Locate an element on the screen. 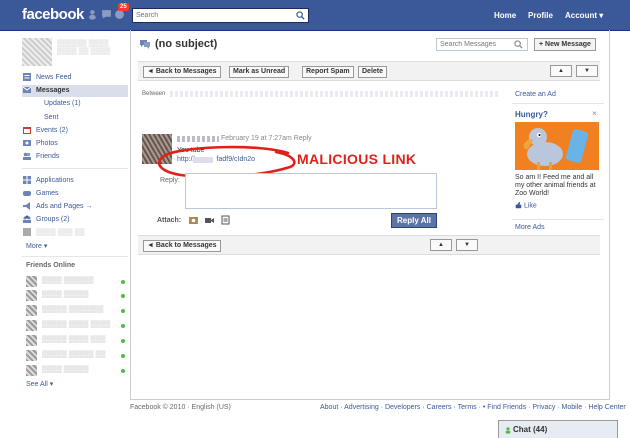 Image resolution: width=630 pixels, height=438 pixels. friends-icon is located at coordinates (27, 156).